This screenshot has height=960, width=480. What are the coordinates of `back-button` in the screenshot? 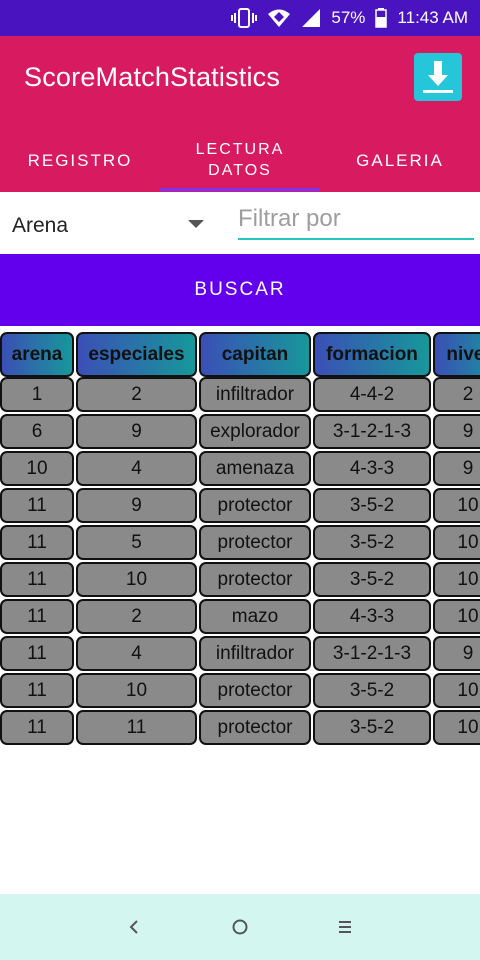 It's located at (134, 927).